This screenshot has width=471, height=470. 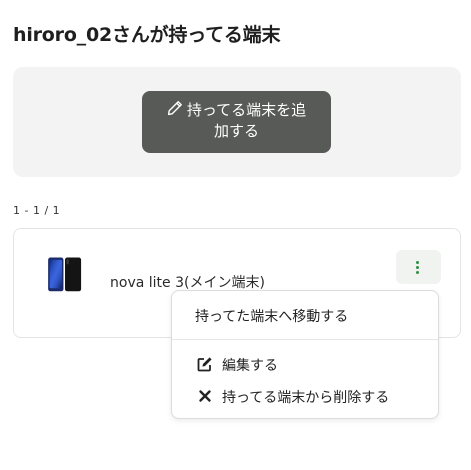 I want to click on add-device-button: 持ってる端末を追 加する, so click(x=236, y=122).